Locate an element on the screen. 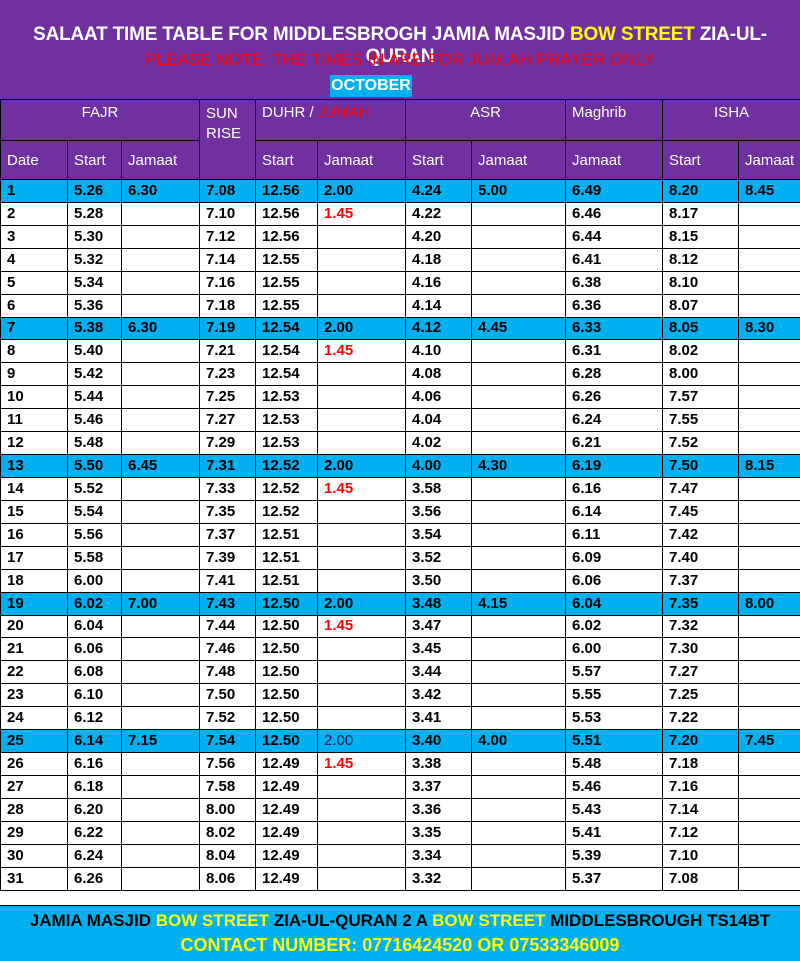 The image size is (800, 961). table-cell: 12 is located at coordinates (34, 443).